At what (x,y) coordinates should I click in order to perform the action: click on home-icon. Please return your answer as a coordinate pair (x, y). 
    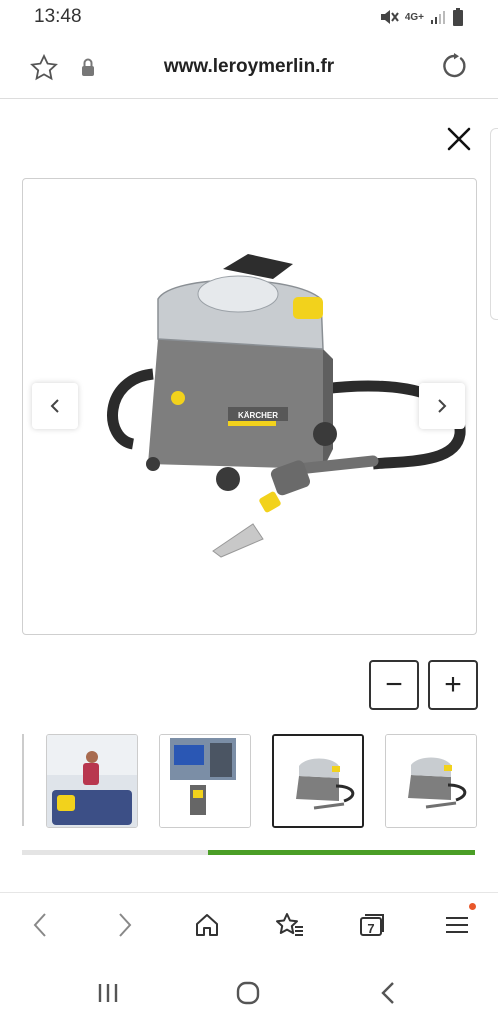
    Looking at the image, I should click on (207, 925).